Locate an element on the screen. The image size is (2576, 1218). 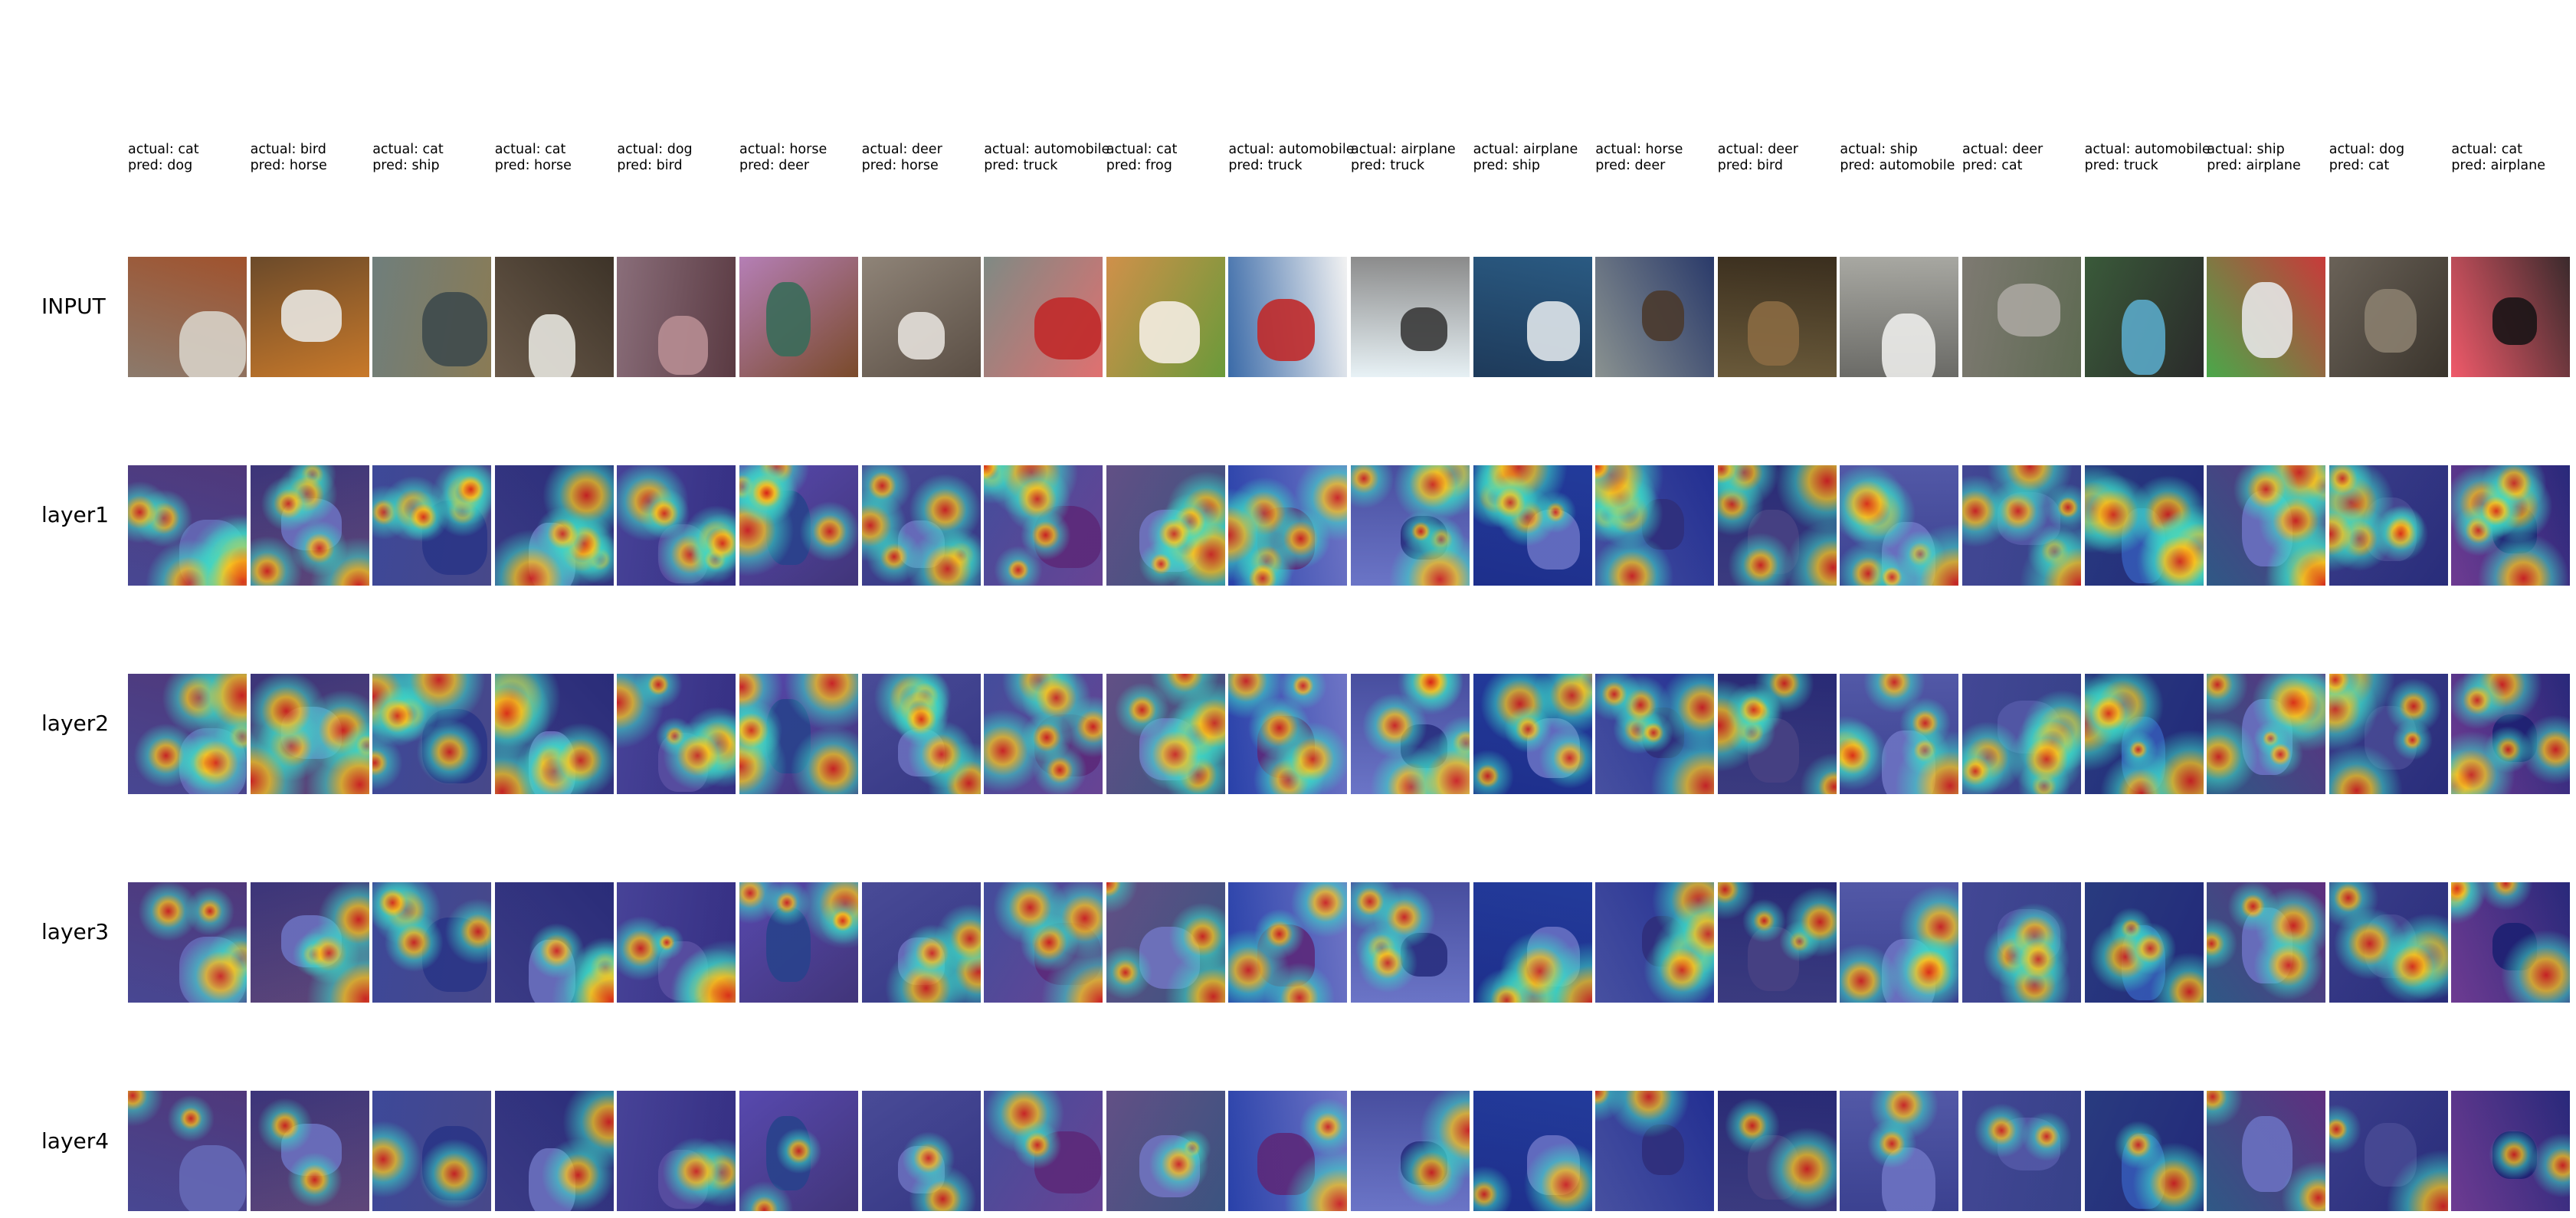
caption-pred: pred: cat is located at coordinates (2360, 165).